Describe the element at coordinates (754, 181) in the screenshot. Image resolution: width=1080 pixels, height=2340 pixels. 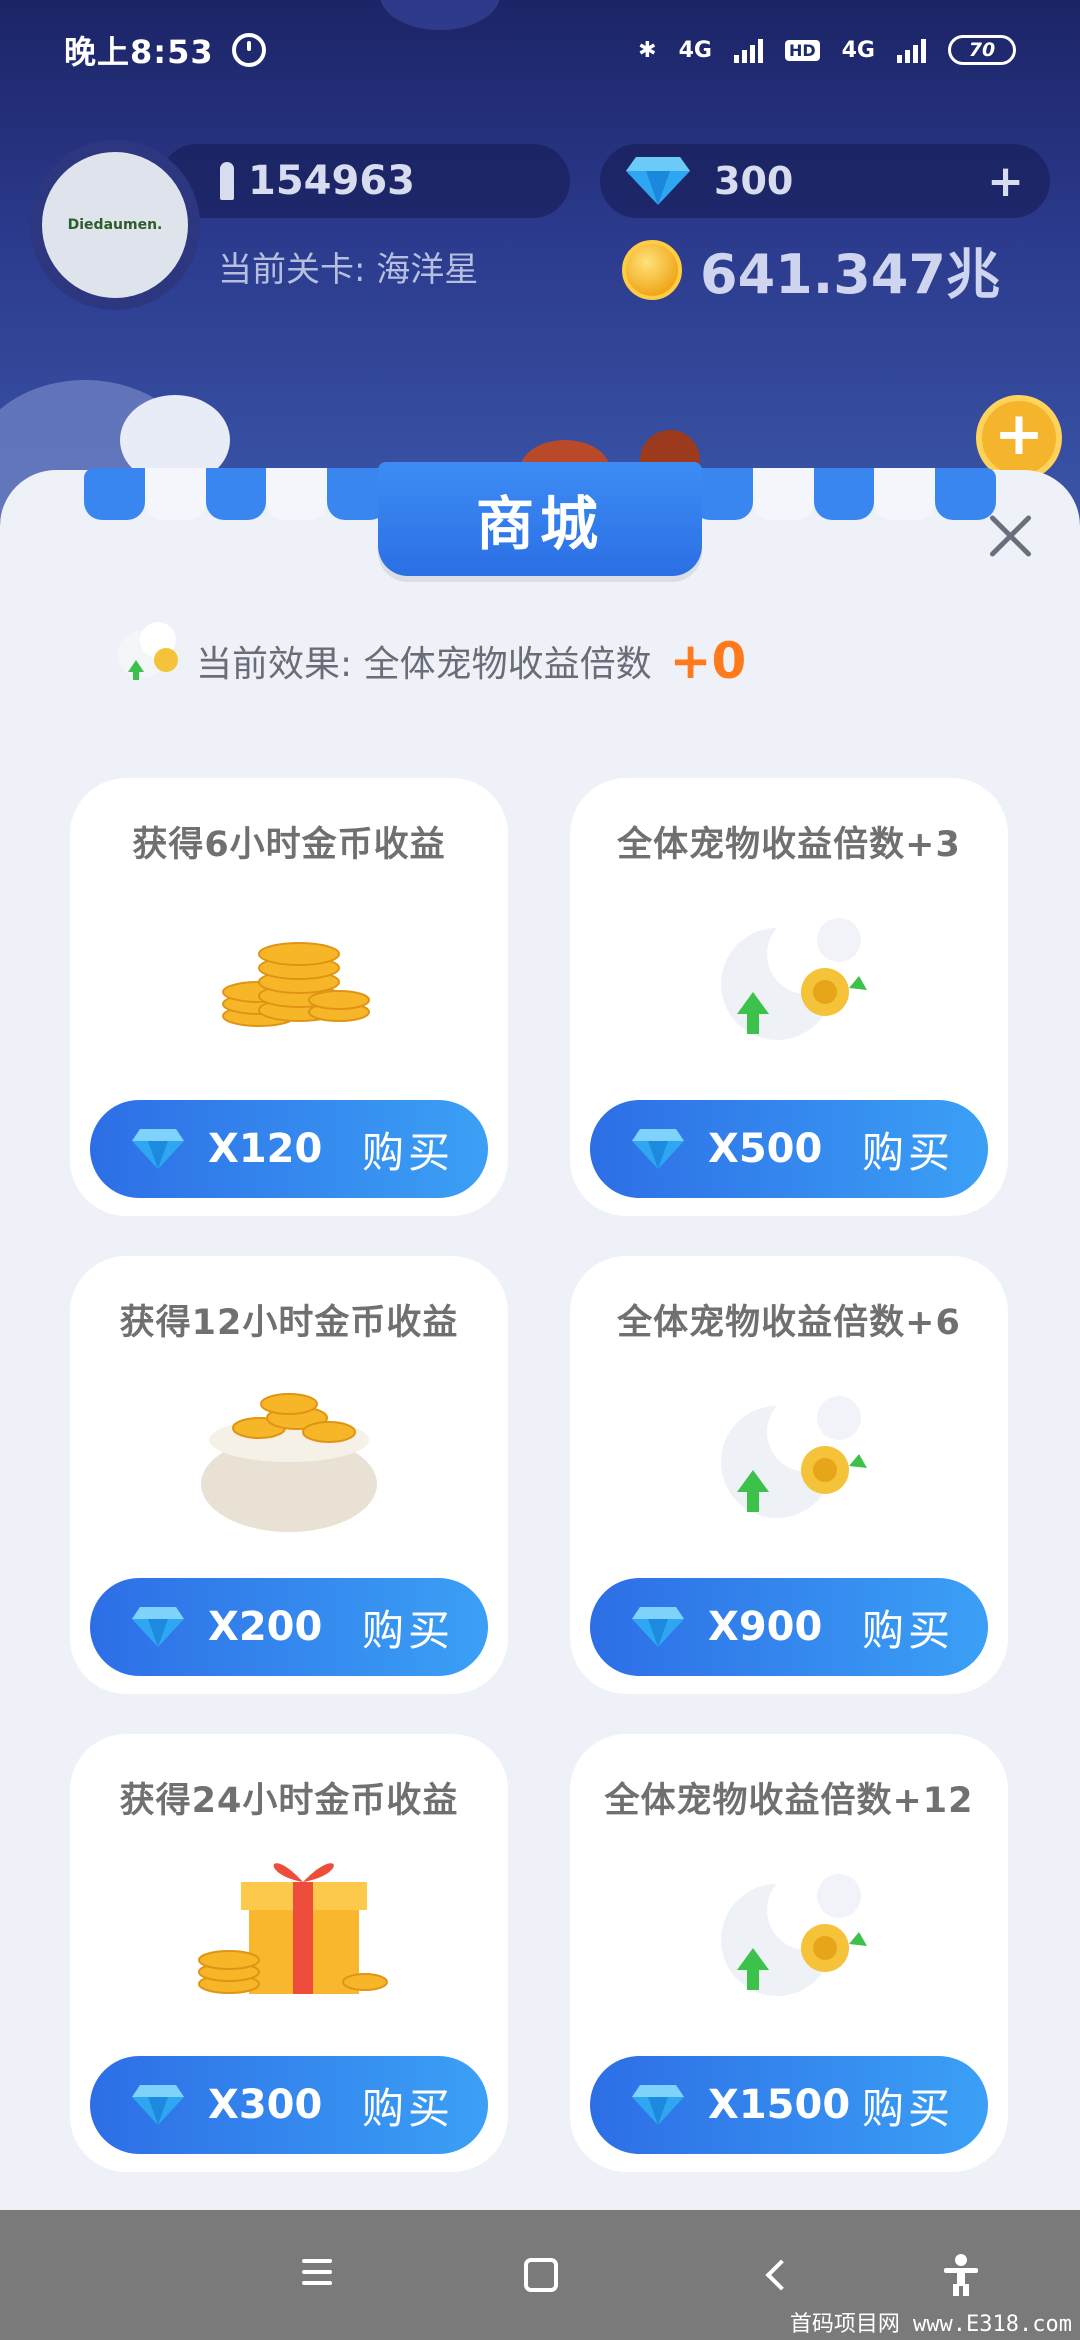
I see `gem-count: 300` at that location.